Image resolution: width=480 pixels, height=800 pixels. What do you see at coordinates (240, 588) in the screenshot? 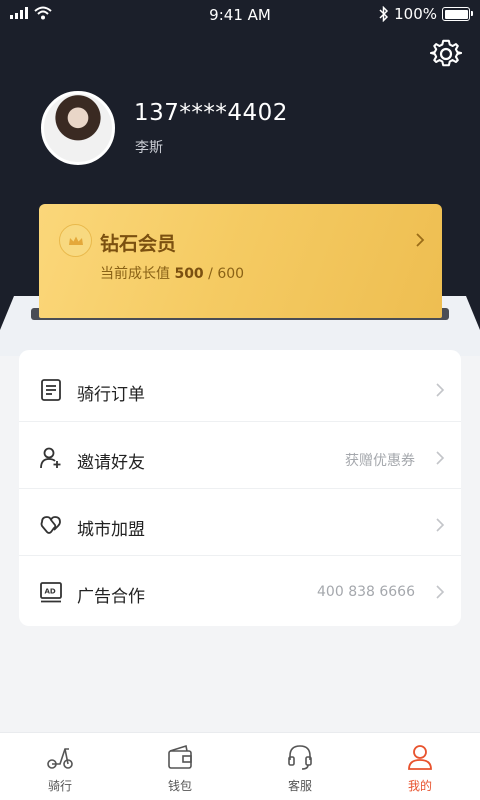
I see `menu-item-ad-cooperation: AD 广告合作 400 838 6666` at bounding box center [240, 588].